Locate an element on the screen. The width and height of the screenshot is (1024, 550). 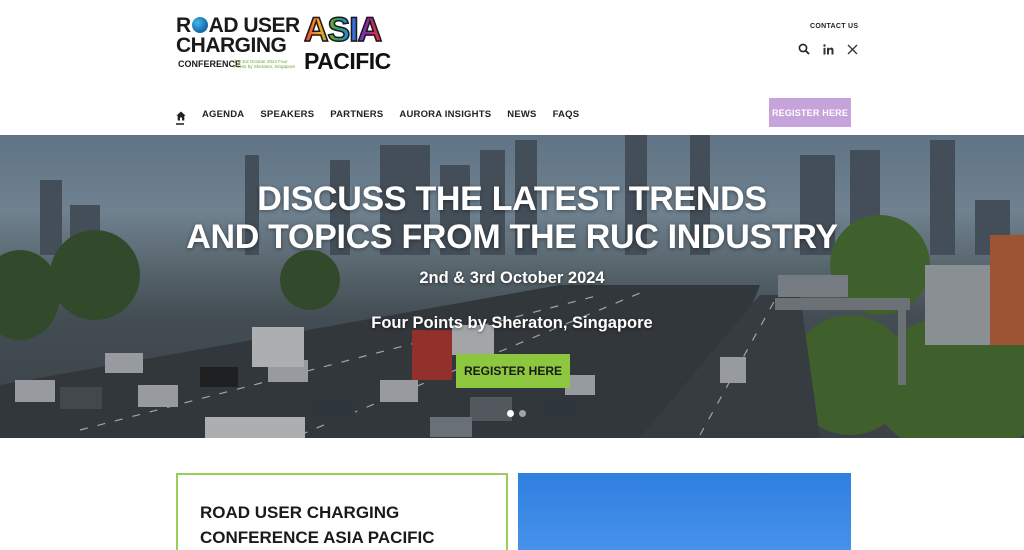
nav-news: NEWS is located at coordinates (521, 114).